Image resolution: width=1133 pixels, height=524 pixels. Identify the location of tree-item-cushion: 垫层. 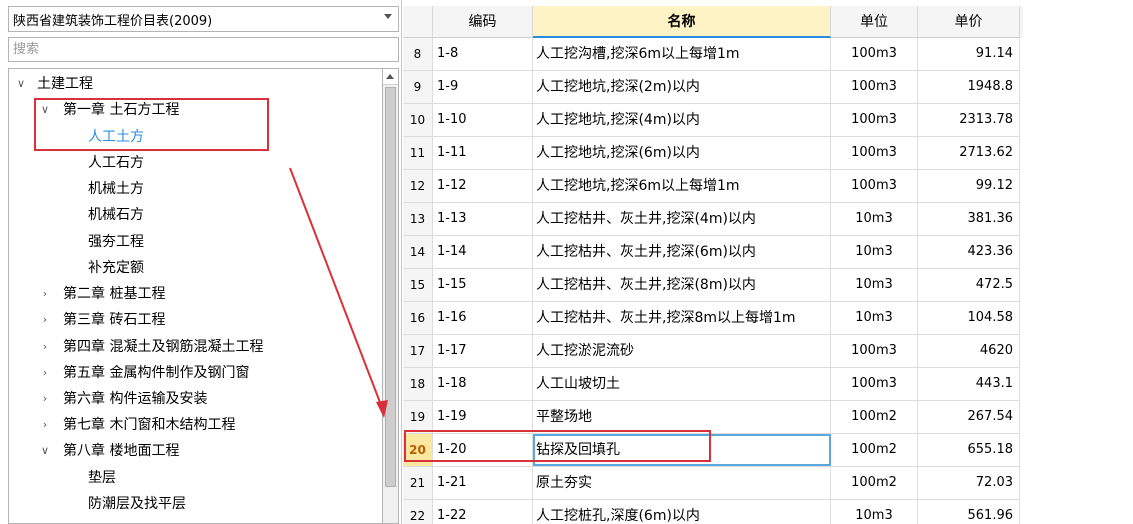
(102, 478).